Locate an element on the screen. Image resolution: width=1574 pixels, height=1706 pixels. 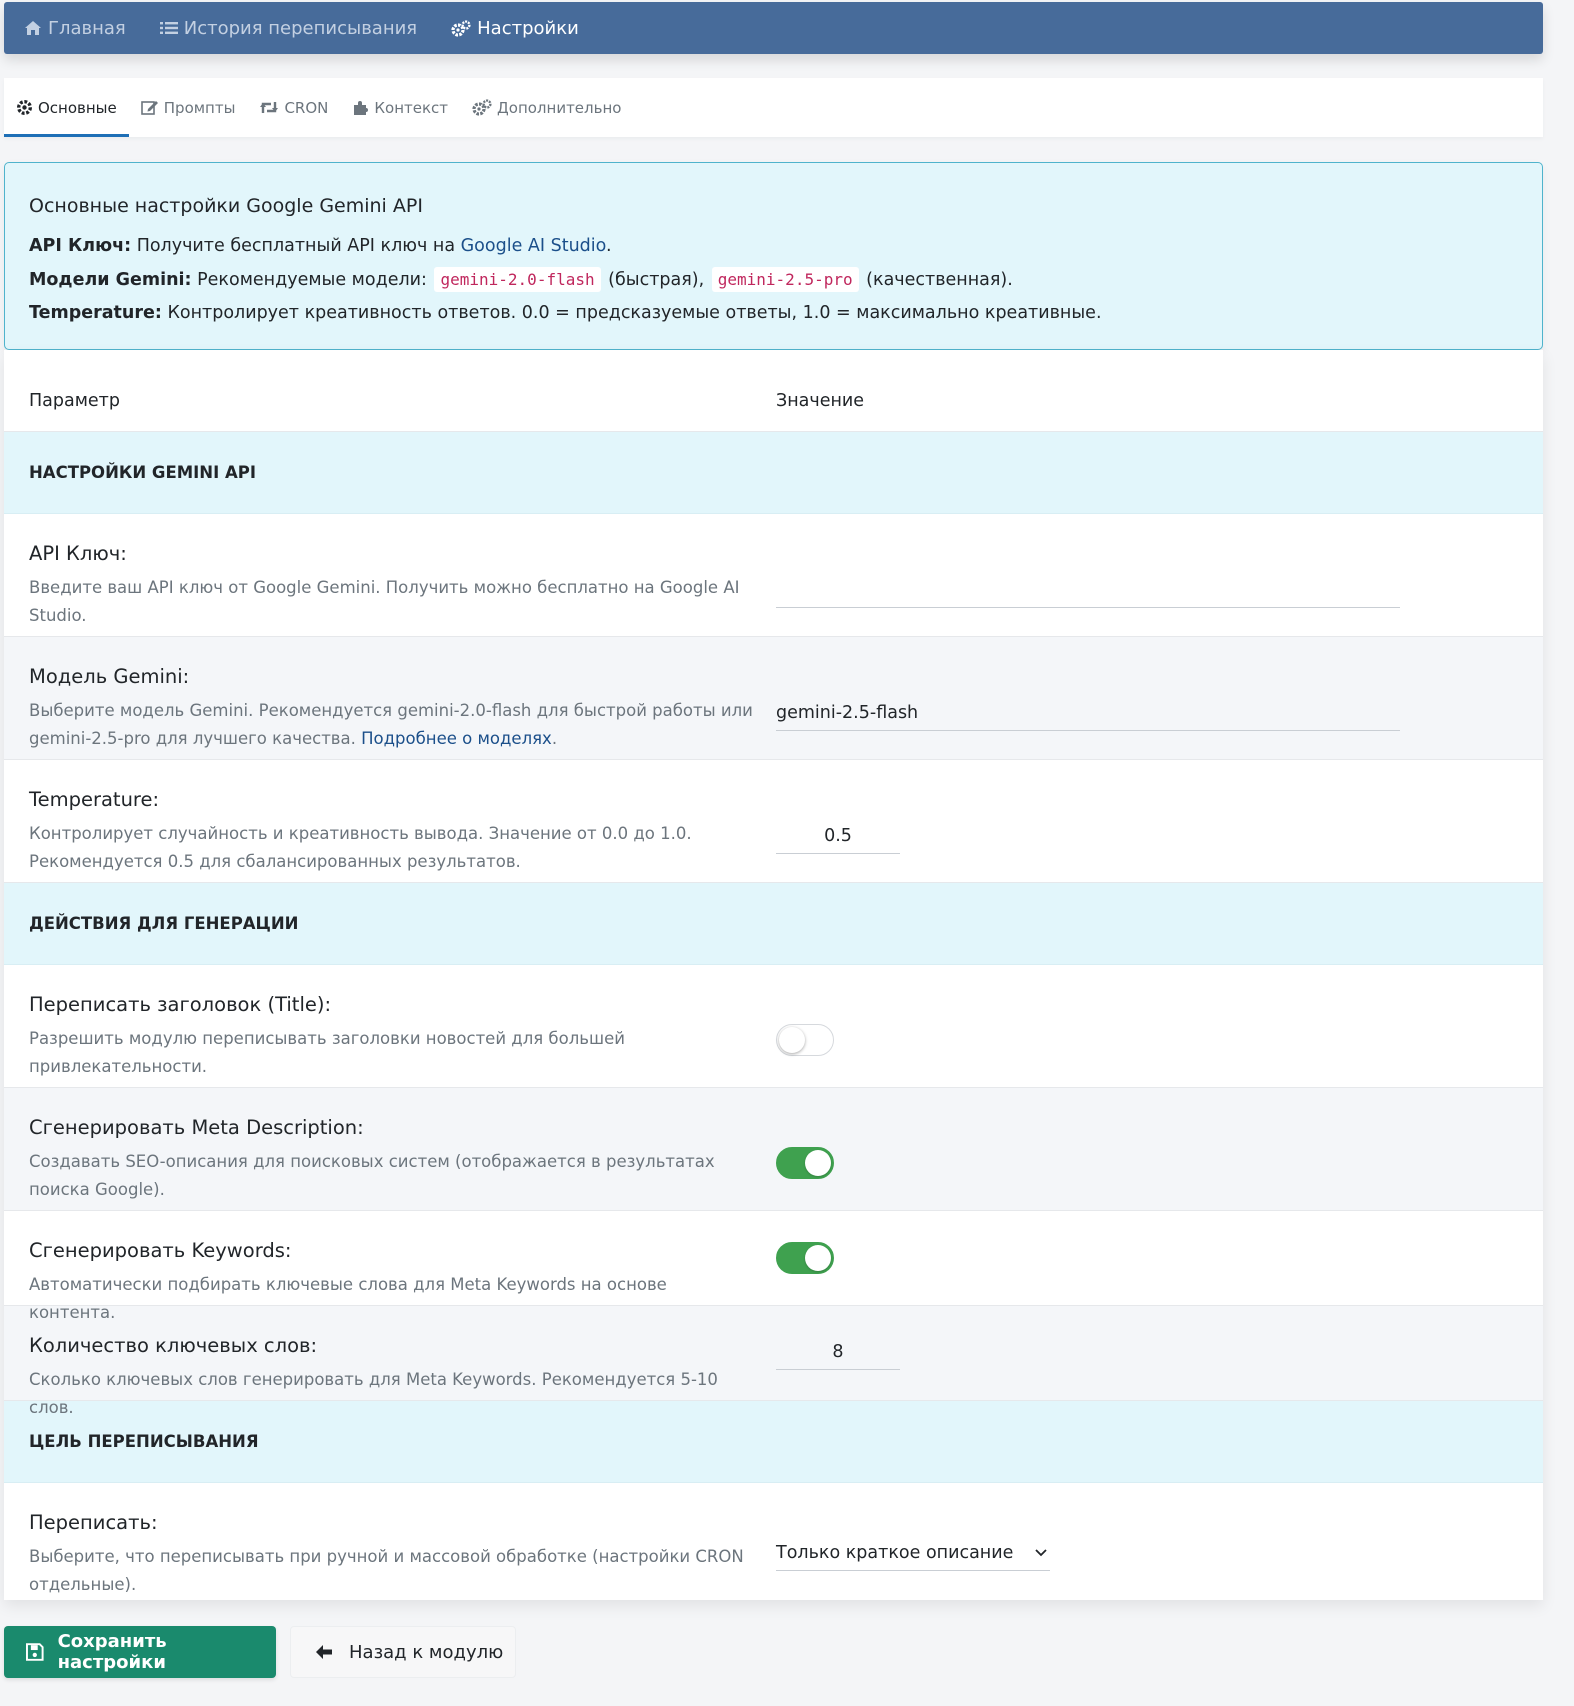
info-text: (быстрая), is located at coordinates (656, 280).